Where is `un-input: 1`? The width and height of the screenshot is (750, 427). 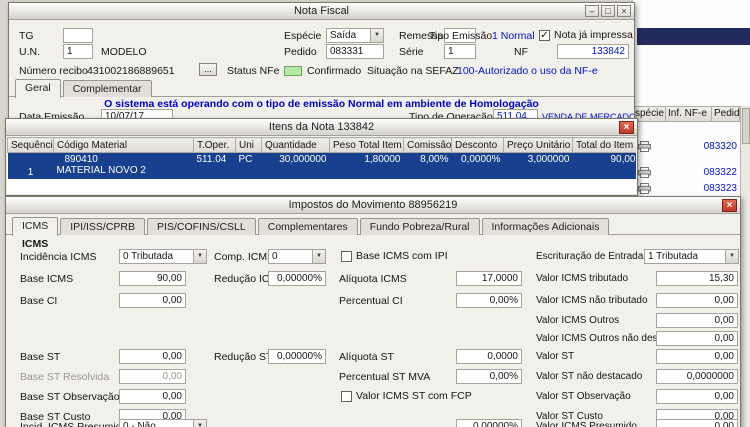 un-input: 1 is located at coordinates (78, 51).